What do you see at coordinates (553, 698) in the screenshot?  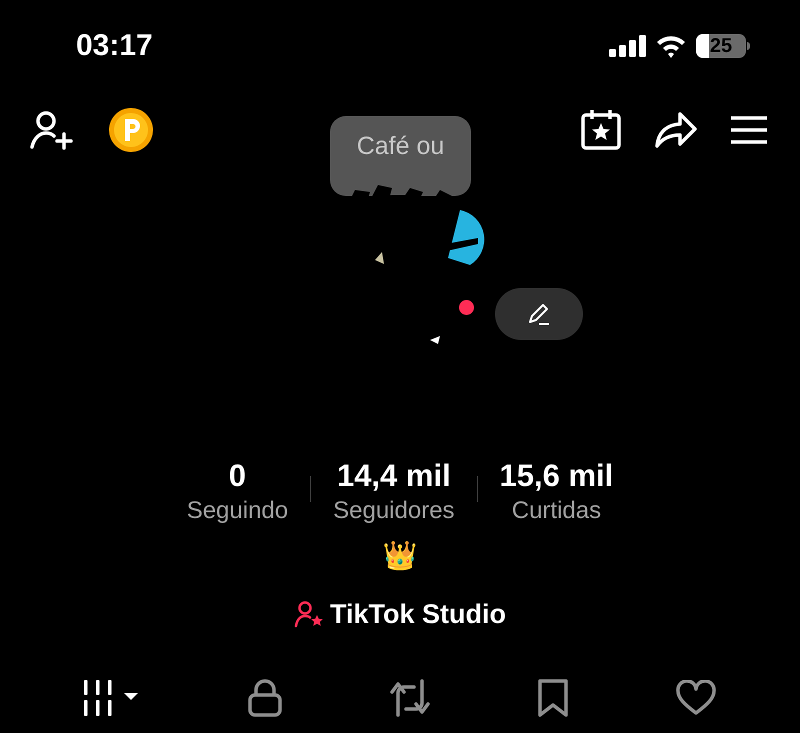 I see `saved-tab` at bounding box center [553, 698].